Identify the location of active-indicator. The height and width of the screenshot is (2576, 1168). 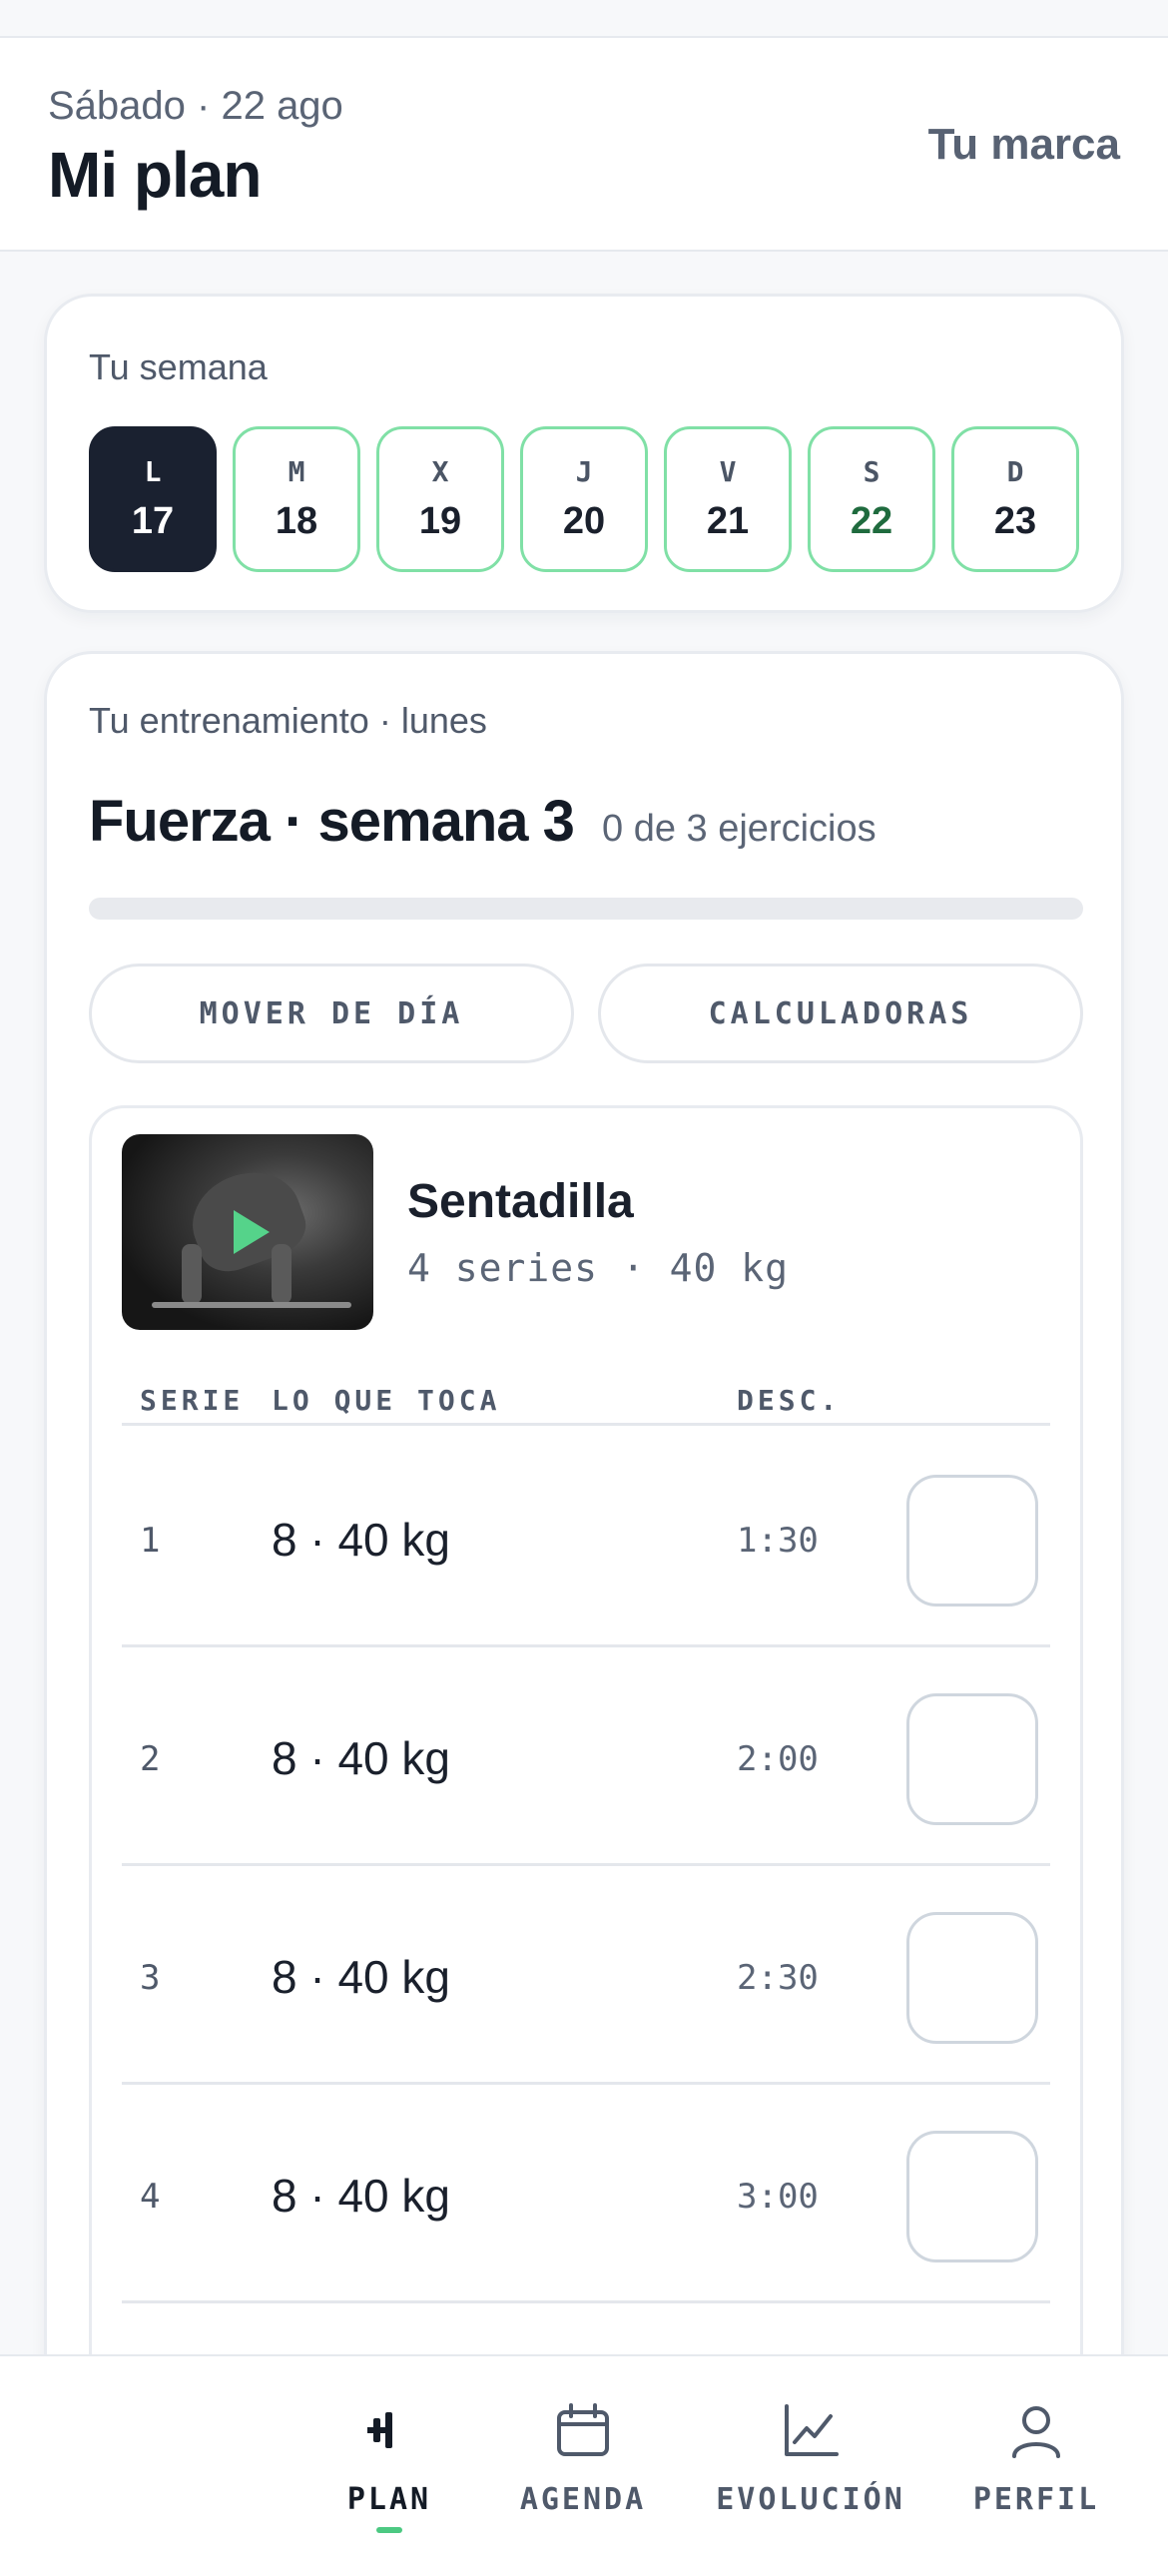
(389, 2530).